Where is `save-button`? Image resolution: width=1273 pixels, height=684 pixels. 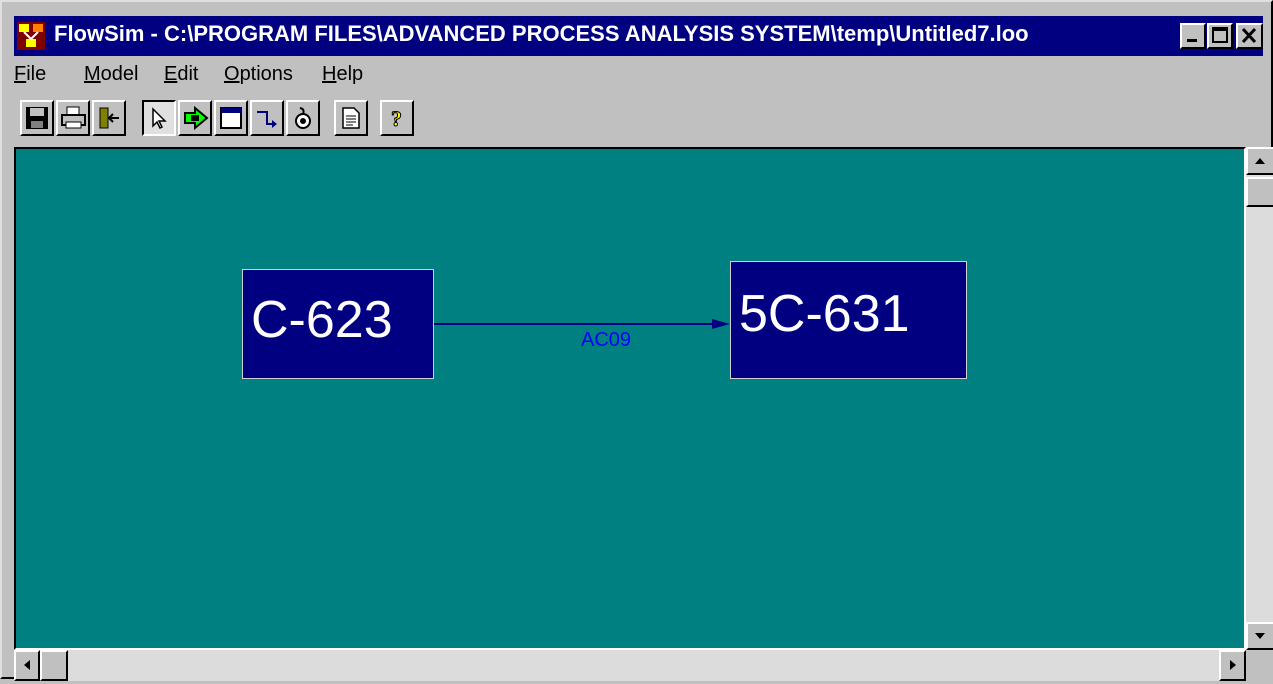
save-button is located at coordinates (37, 118).